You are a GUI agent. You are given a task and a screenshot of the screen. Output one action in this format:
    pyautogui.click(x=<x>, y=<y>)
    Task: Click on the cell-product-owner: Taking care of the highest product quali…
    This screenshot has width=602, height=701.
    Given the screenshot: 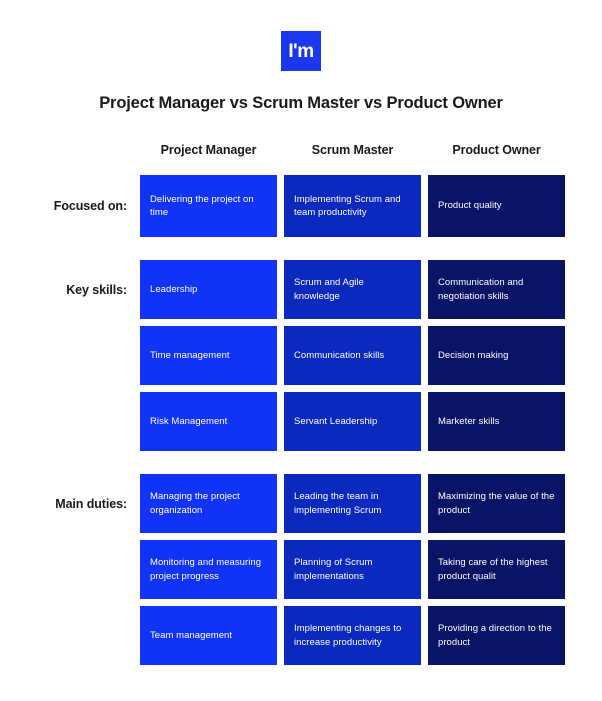 What is the action you would take?
    pyautogui.click(x=496, y=569)
    